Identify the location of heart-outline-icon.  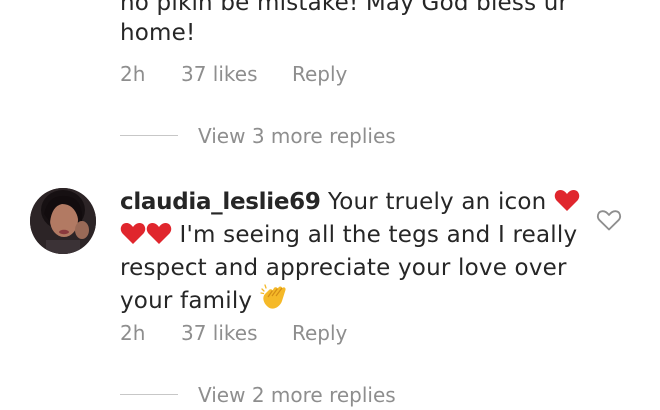
(609, 220).